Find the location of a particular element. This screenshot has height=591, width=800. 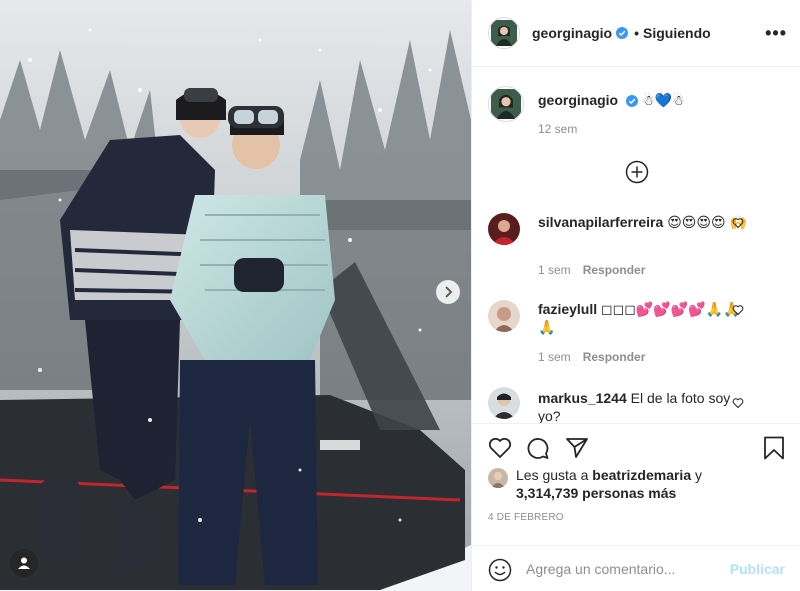

liker-avatar is located at coordinates (498, 478).